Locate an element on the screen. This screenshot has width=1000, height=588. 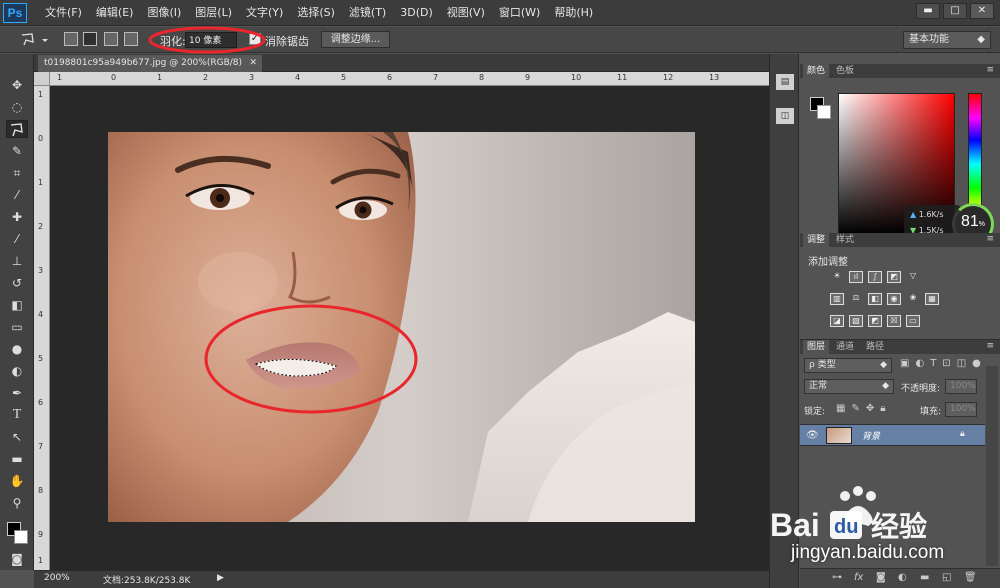
blend-mode-select: 正常 ◆ is located at coordinates (849, 386).